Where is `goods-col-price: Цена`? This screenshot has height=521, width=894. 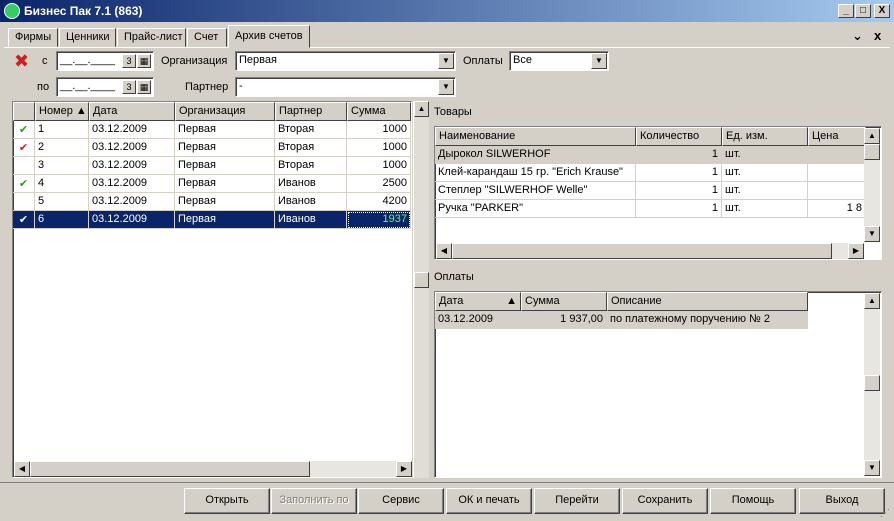 goods-col-price: Цена is located at coordinates (837, 136).